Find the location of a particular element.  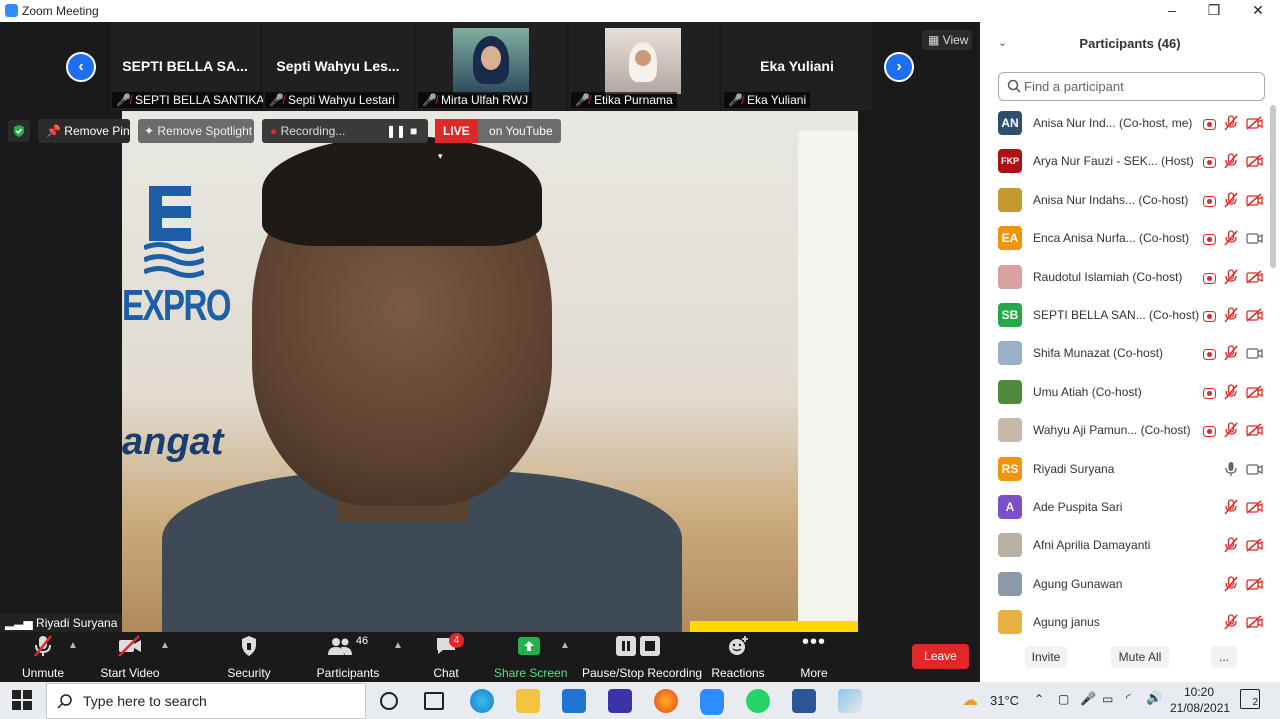

volume-icon: 🔊 is located at coordinates (1154, 698).